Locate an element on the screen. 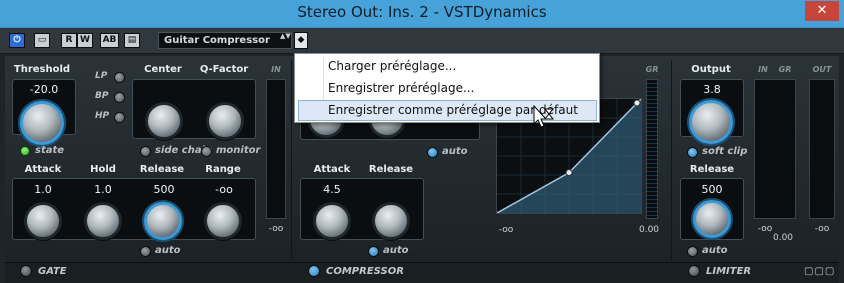  title-bar: Stereo Out: Ins. 2 - VSTDynamics ✕ is located at coordinates (422, 14).